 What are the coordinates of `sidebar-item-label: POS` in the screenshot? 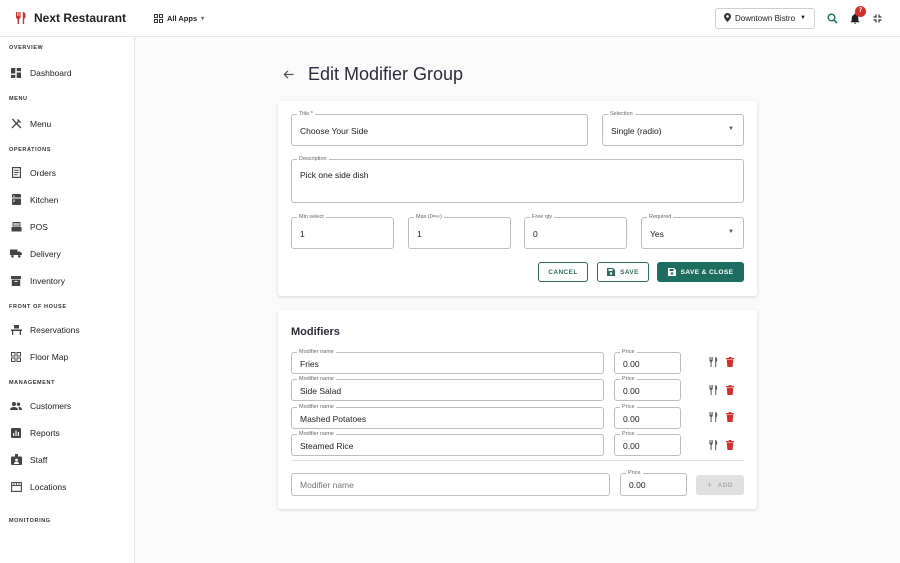 It's located at (39, 226).